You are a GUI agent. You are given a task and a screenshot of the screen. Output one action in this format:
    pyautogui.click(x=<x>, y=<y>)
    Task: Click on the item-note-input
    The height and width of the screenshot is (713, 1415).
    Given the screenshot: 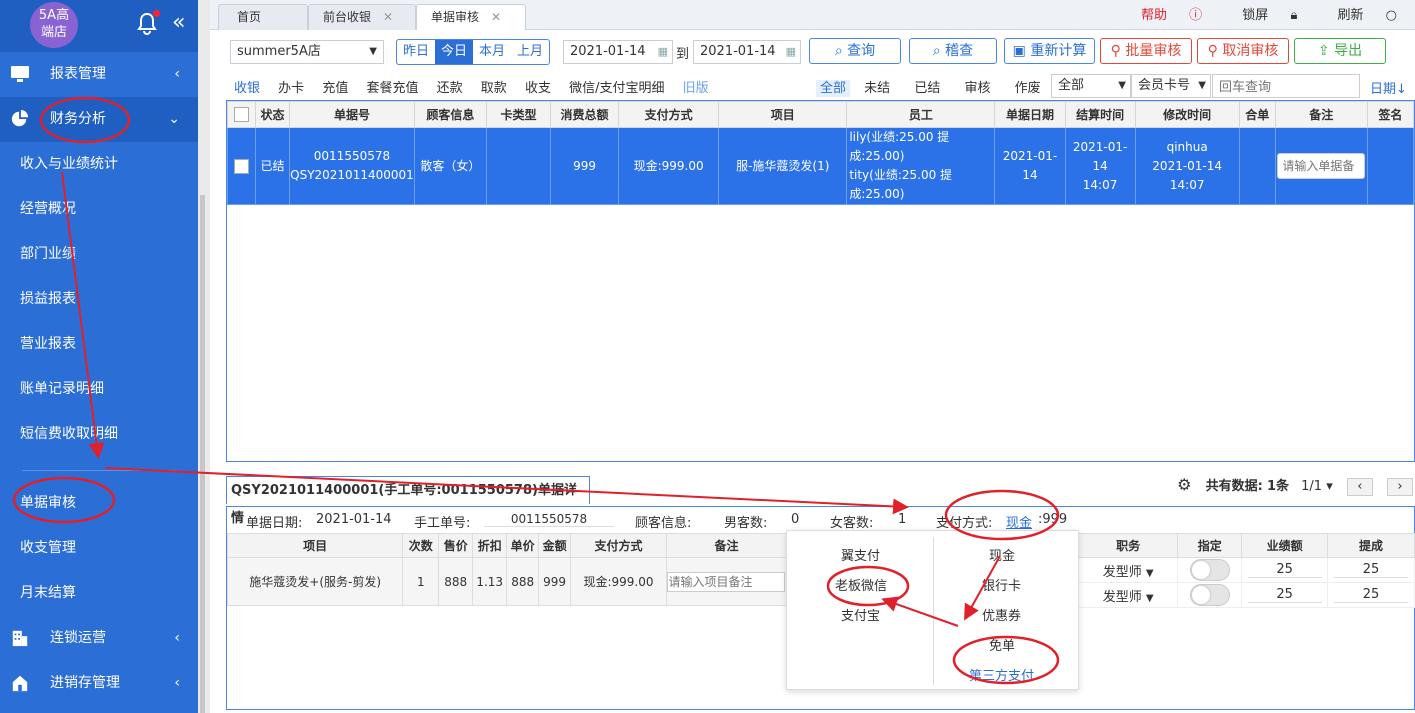 What is the action you would take?
    pyautogui.click(x=726, y=581)
    